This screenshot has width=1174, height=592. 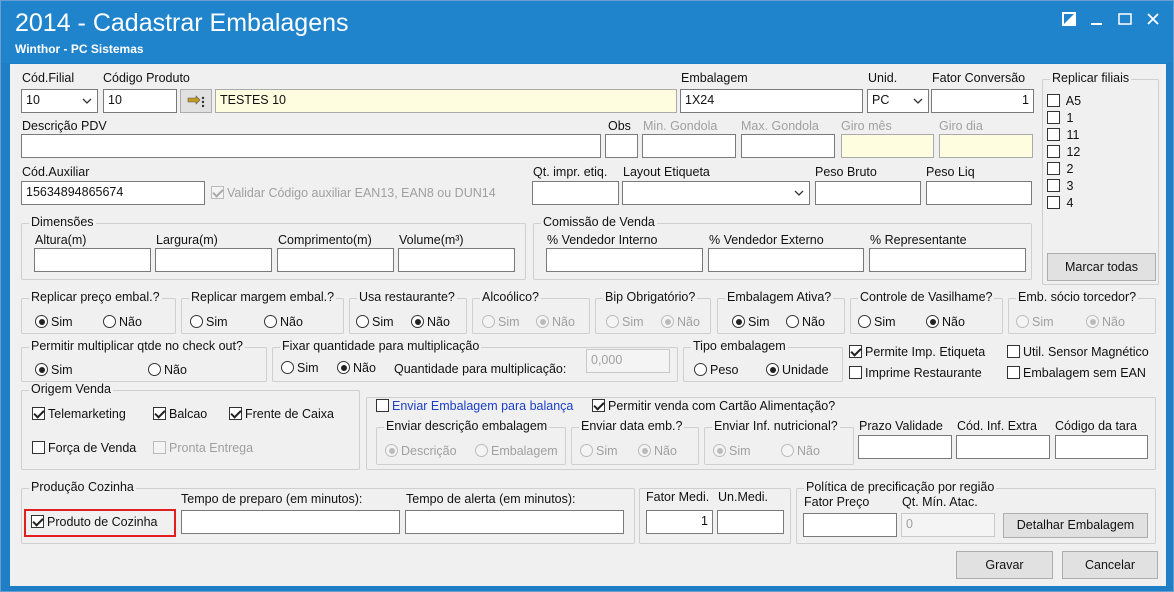 I want to click on filial-checkbox-12: 12, so click(x=1063, y=152).